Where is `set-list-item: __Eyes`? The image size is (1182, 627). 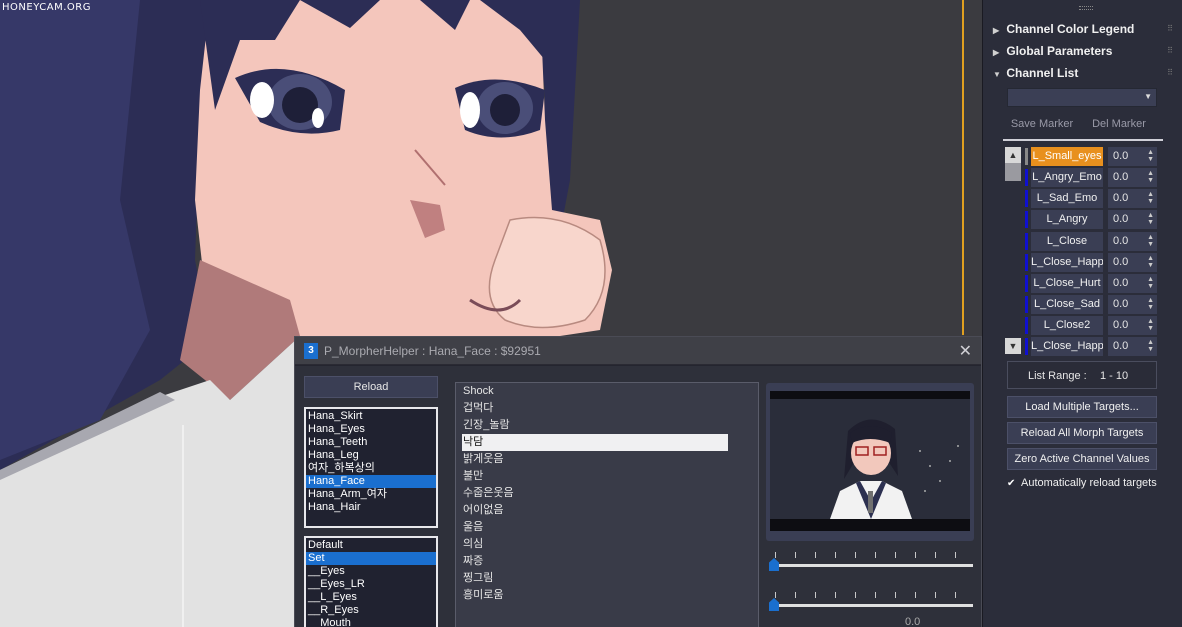
set-list-item: __Eyes is located at coordinates (371, 571).